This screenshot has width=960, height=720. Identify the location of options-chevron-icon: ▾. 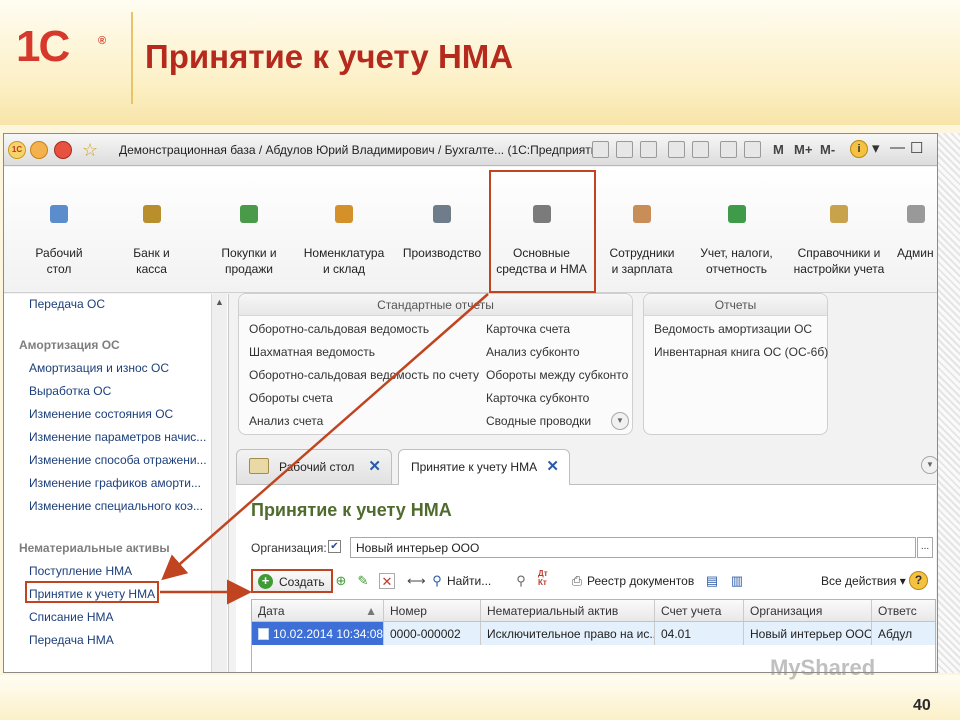
(876, 148).